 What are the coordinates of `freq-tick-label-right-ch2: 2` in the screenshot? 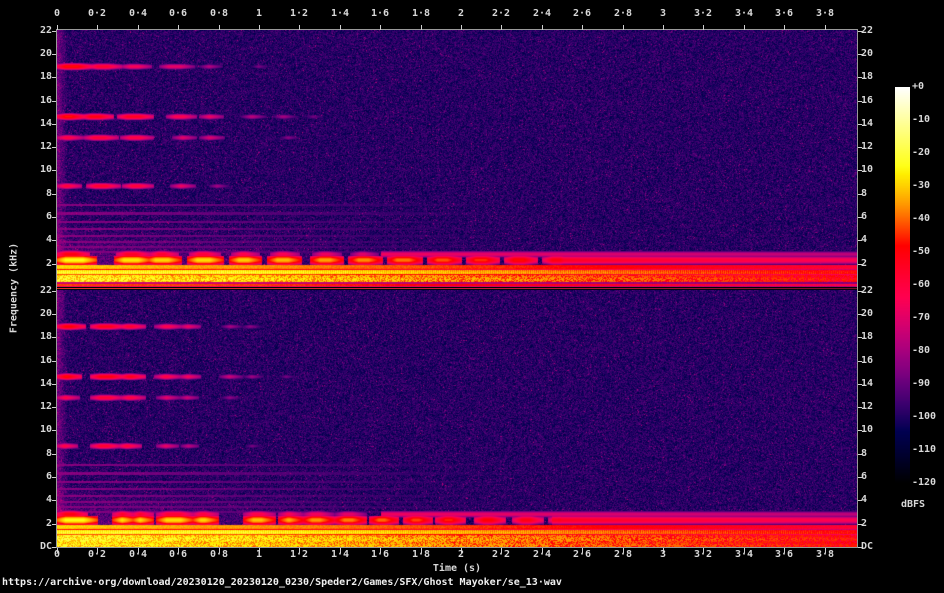 It's located at (864, 523).